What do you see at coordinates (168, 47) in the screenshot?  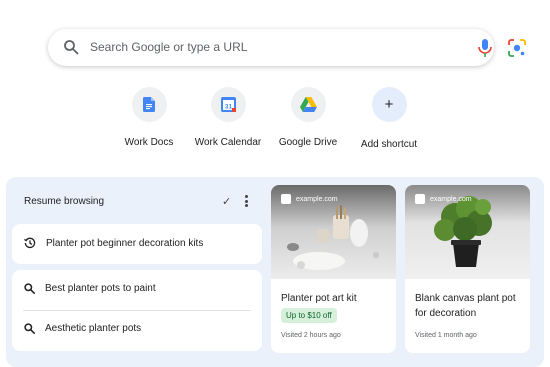 I see `search-input: Search Google or type a URL` at bounding box center [168, 47].